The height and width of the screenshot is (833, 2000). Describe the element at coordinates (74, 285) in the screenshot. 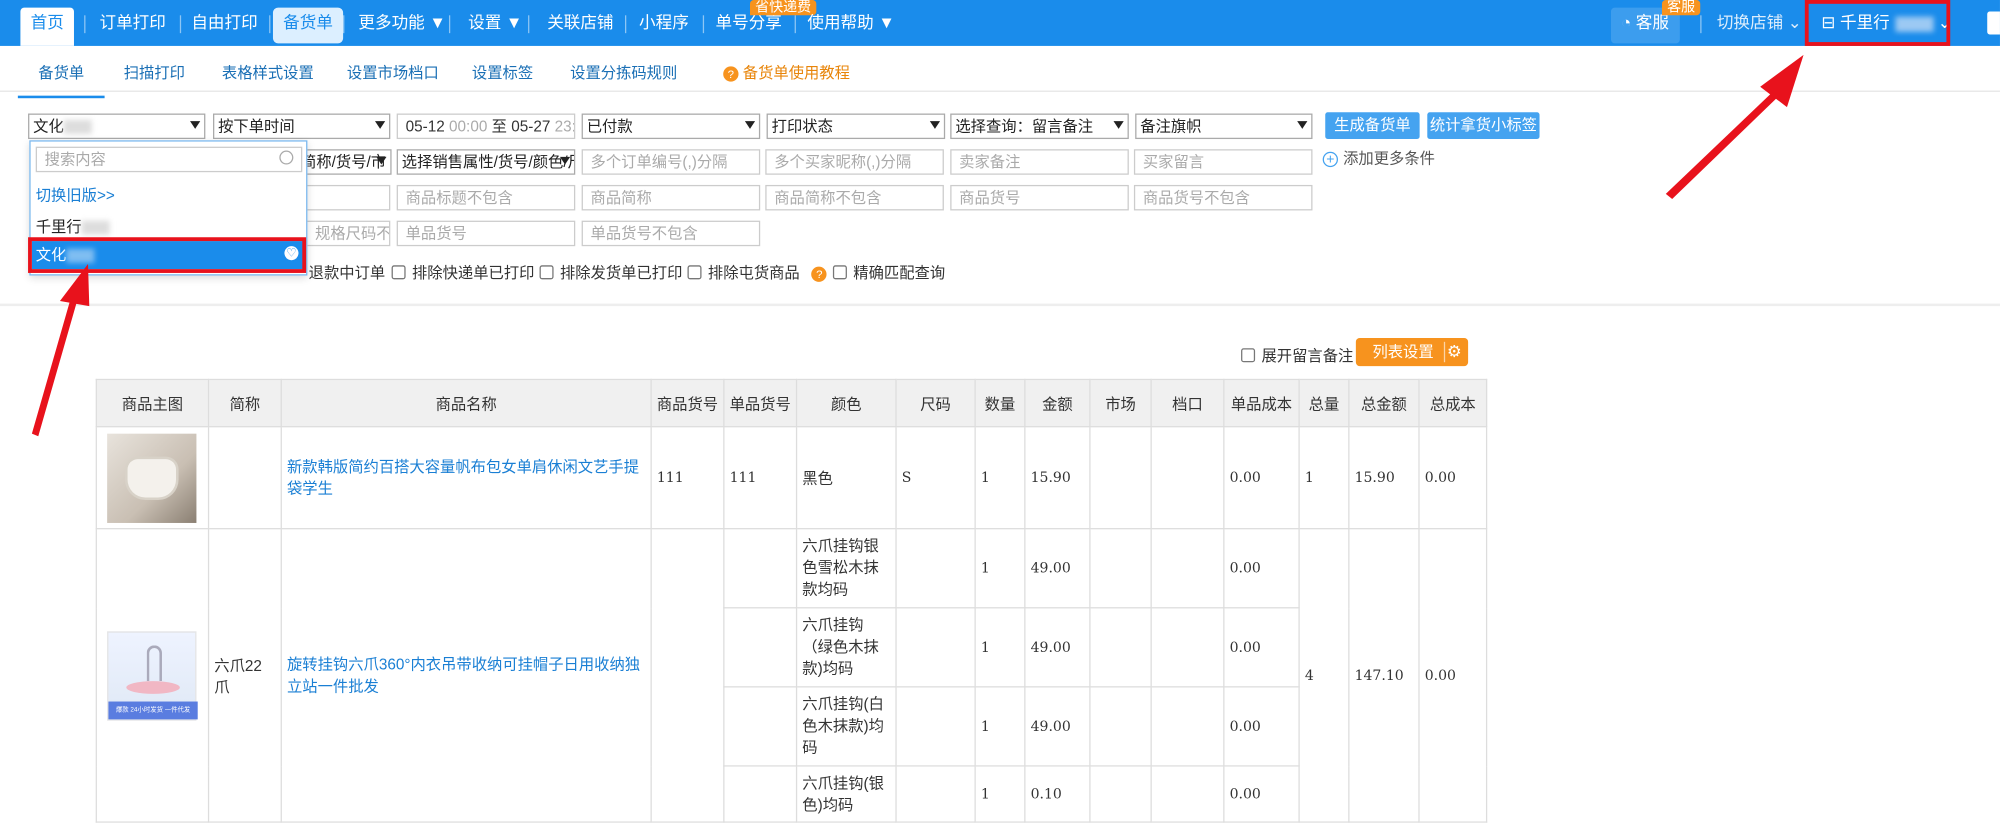

I see `arrow-head` at that location.